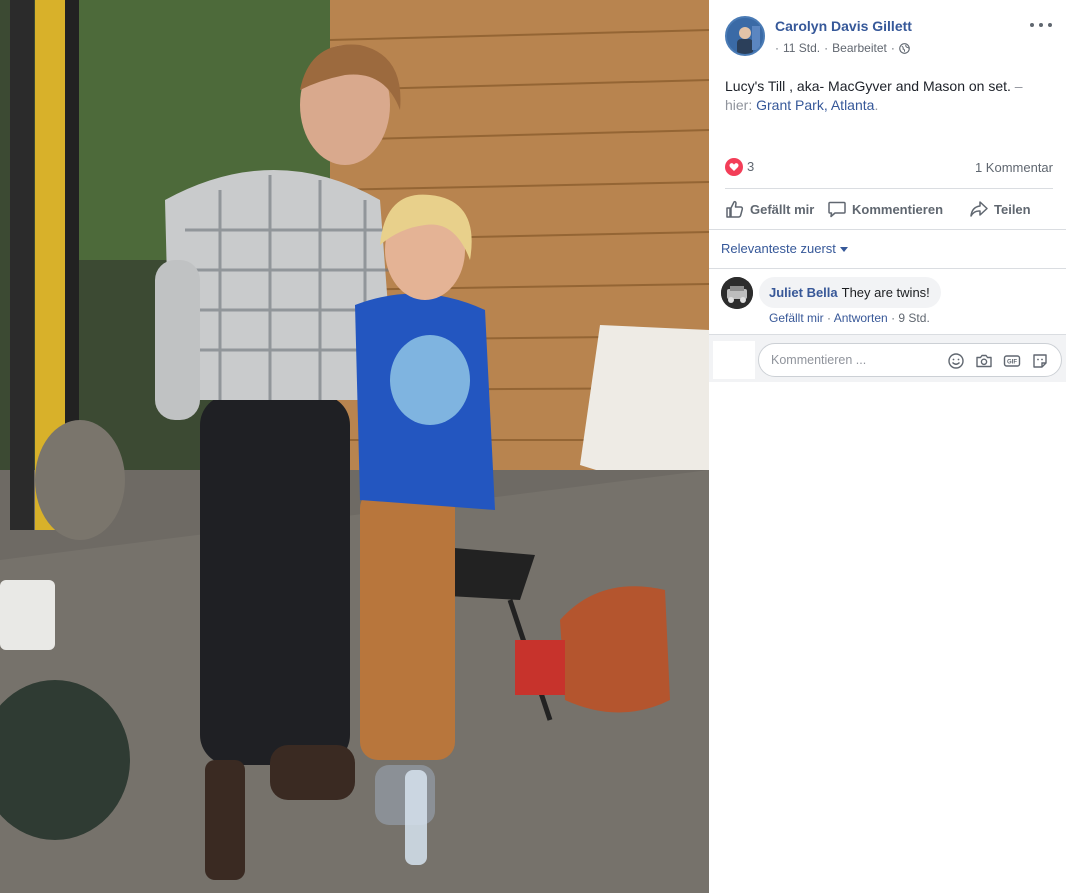 The width and height of the screenshot is (1066, 893). I want to click on edited-label: Bearbeitet, so click(859, 48).